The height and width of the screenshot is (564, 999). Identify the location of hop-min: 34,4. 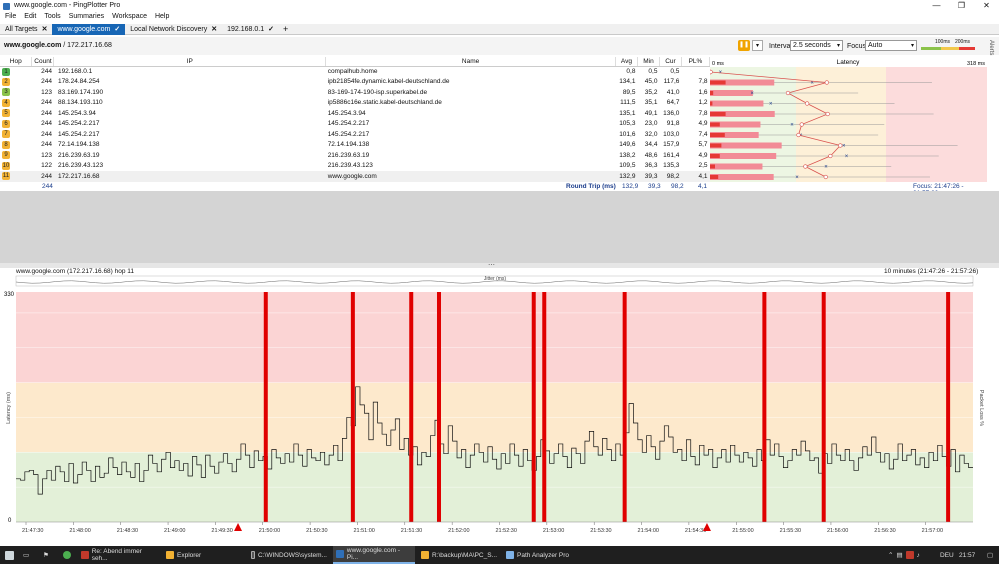
(651, 145).